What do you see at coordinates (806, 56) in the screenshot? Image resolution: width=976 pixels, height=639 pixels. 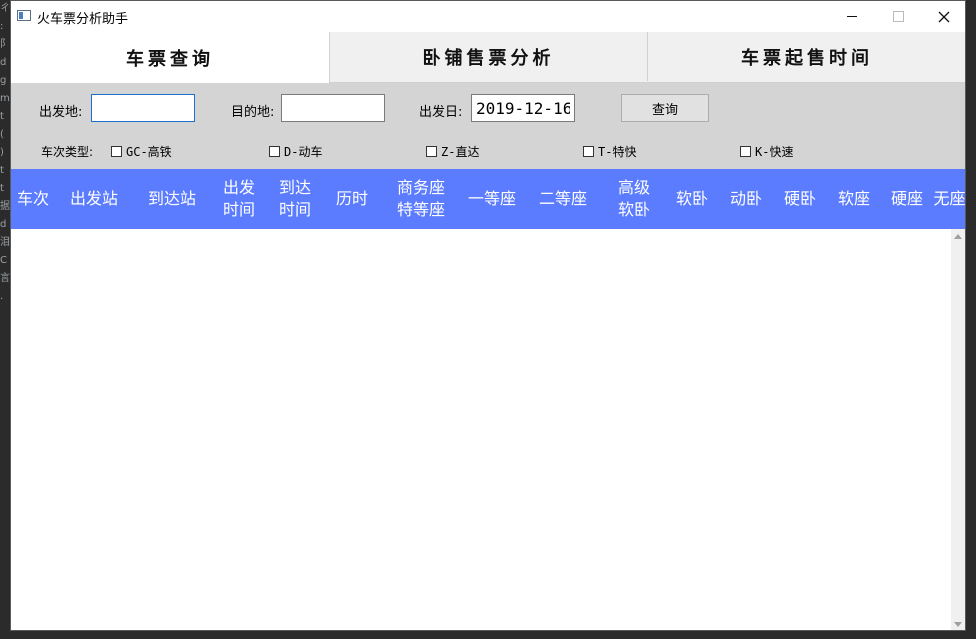 I see `tab-sale-start-time: 车票起售时间` at bounding box center [806, 56].